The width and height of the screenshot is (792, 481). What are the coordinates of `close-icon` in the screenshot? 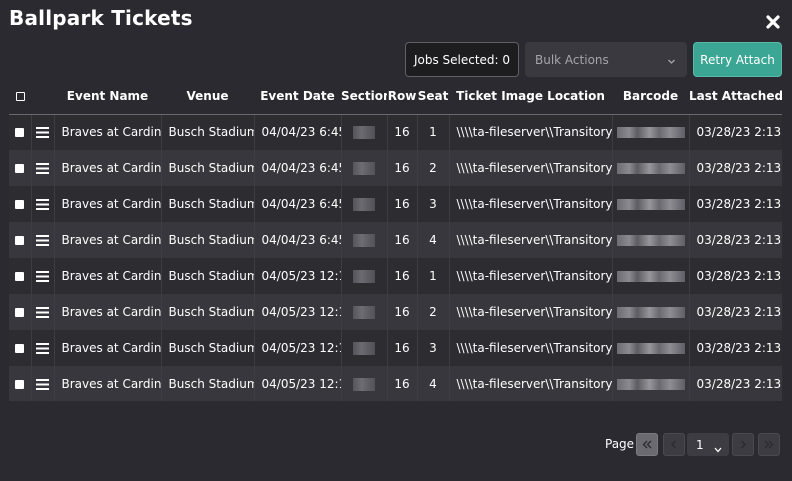 It's located at (773, 22).